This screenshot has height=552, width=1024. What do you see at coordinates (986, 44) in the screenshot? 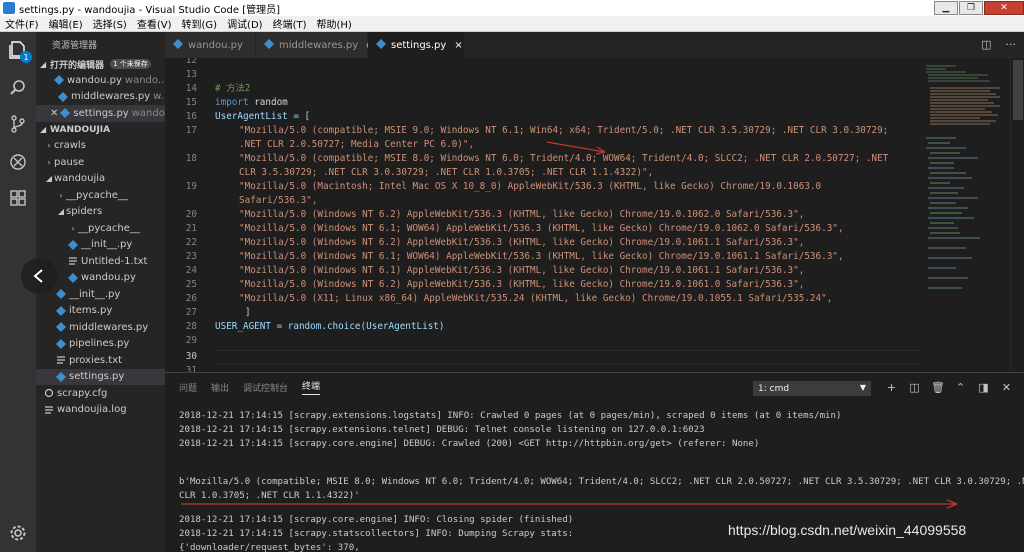
I see `split-editor-icon: ◫` at bounding box center [986, 44].